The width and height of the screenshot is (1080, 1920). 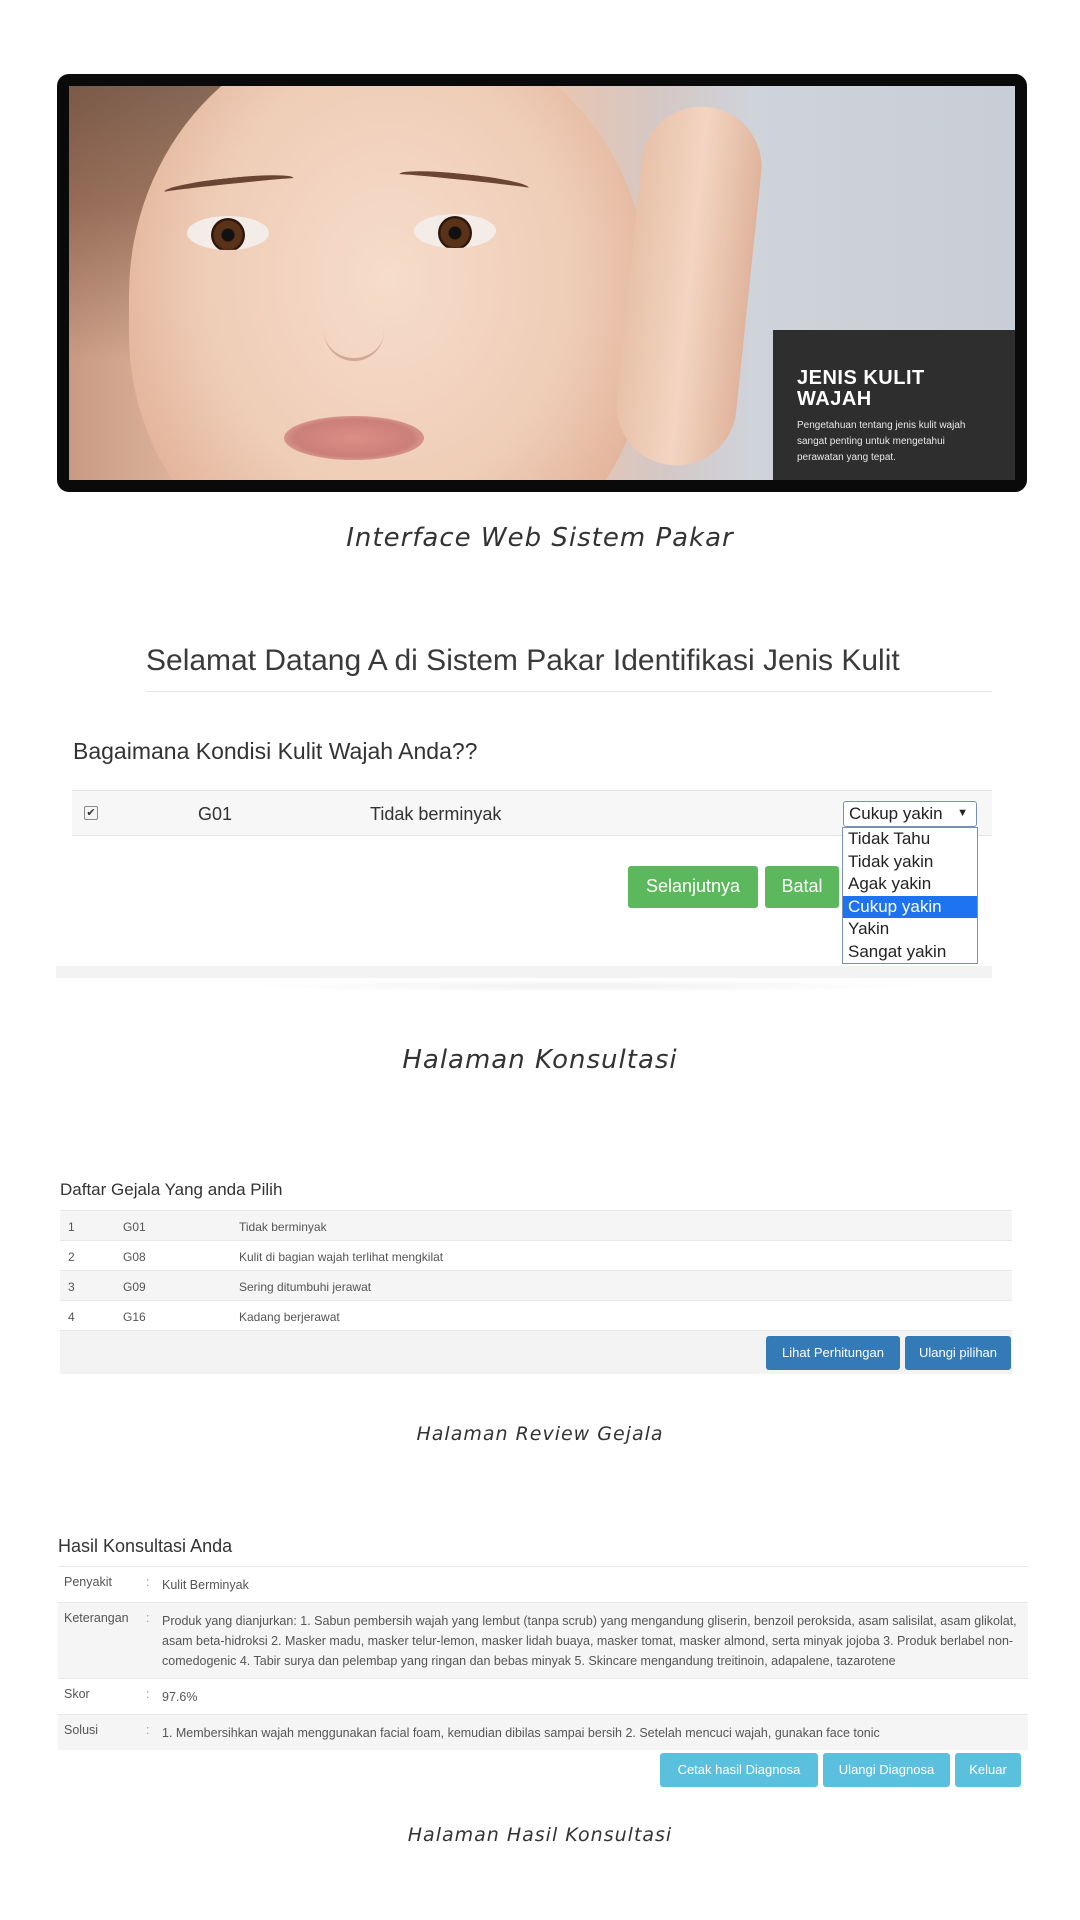 I want to click on certainty-option: Yakin, so click(x=910, y=929).